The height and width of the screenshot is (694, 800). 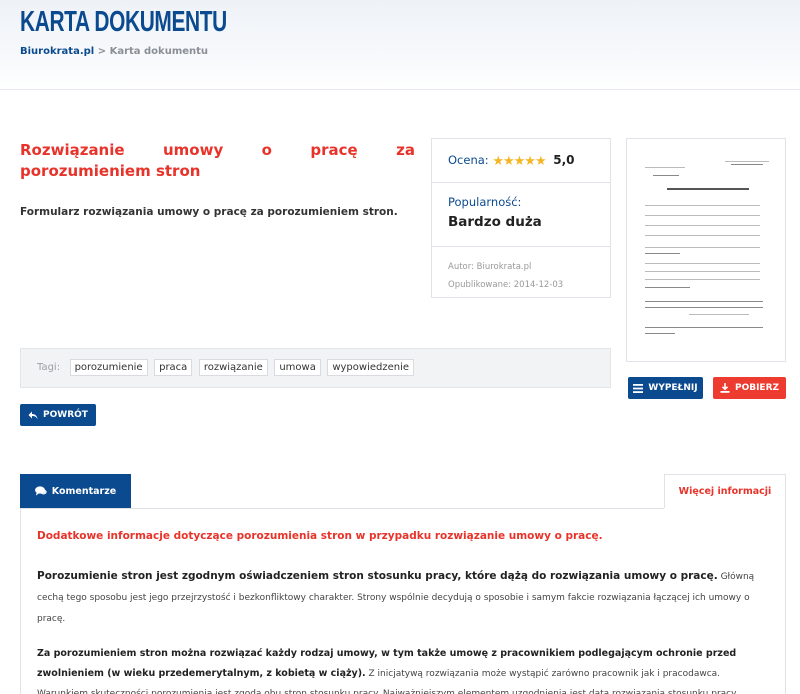 I want to click on author: Autor: Biurokrata.pl, so click(x=490, y=267).